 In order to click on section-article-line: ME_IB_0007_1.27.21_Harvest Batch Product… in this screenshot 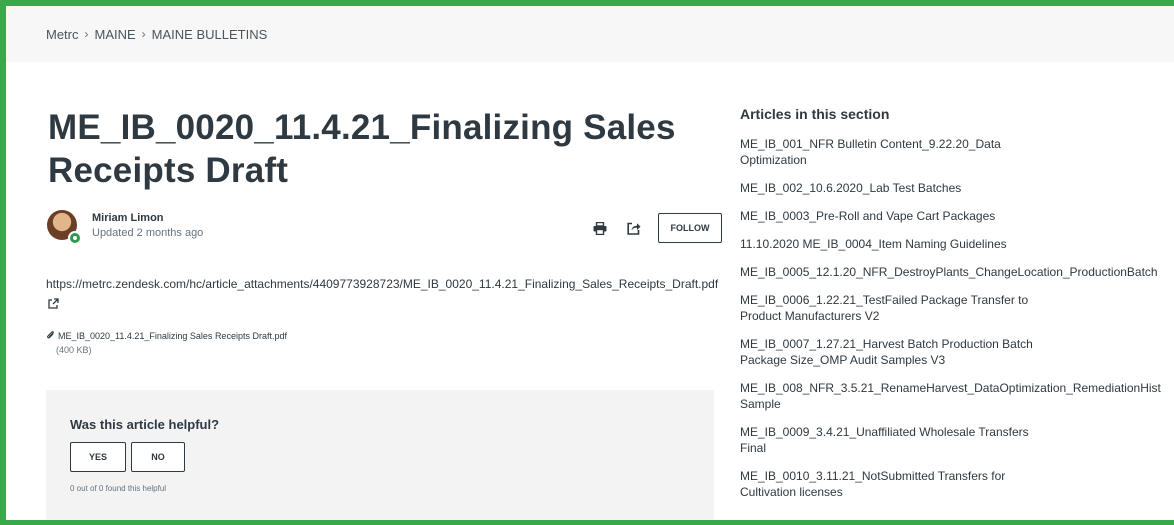, I will do `click(886, 344)`.